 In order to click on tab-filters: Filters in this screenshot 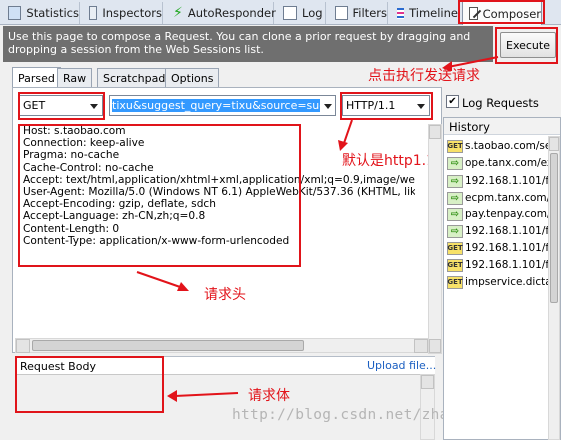, I will do `click(358, 13)`.